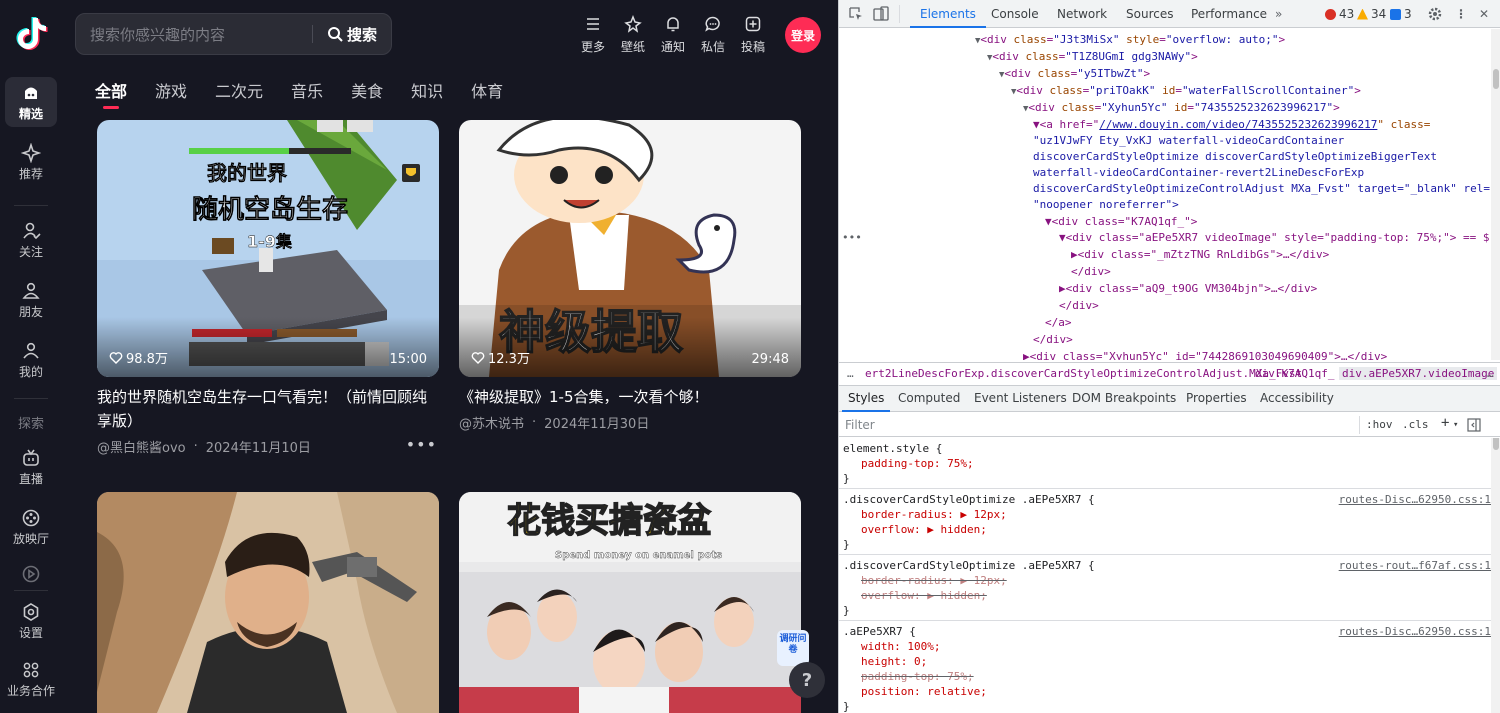 This screenshot has height=713, width=1500. I want to click on new-rule-caret-icon: ▾, so click(1455, 425).